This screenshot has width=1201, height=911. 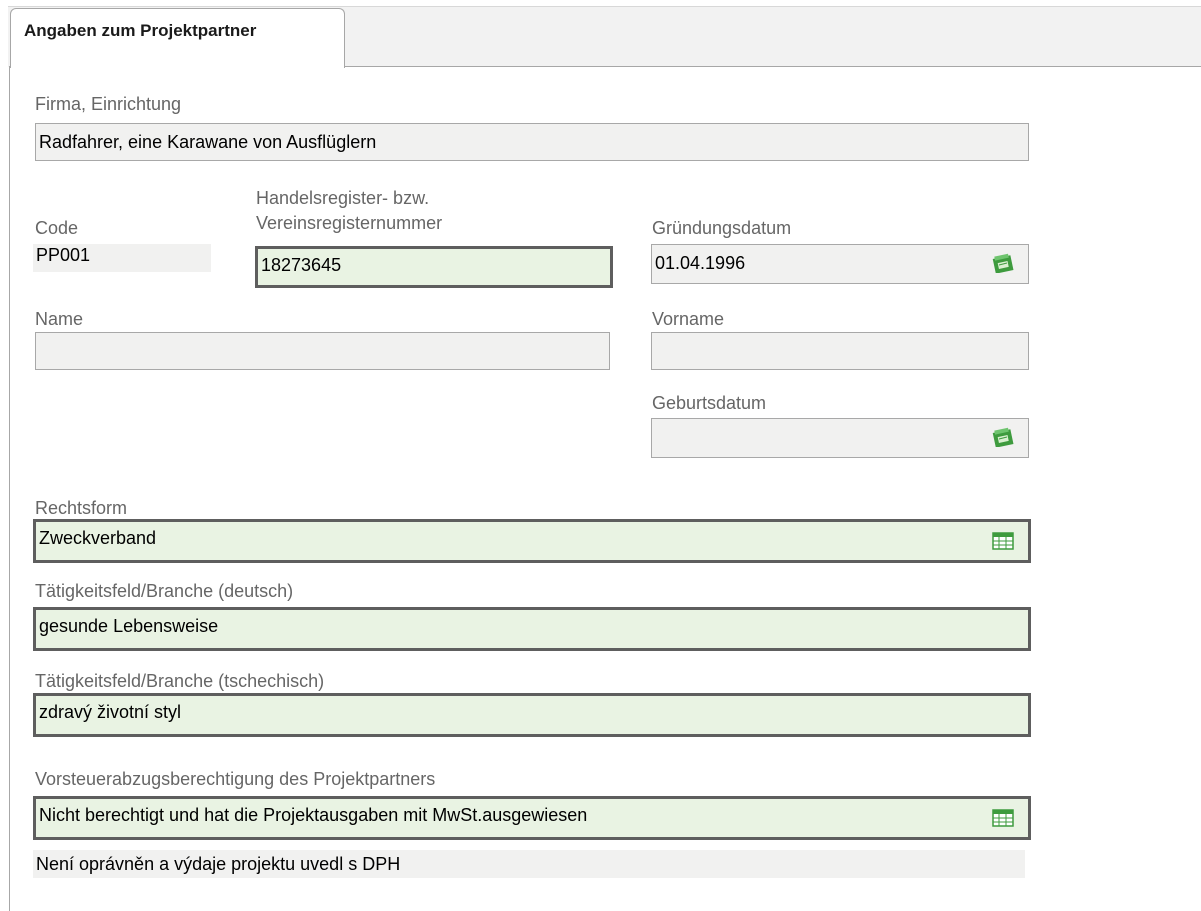 I want to click on taetigkeit-de-label: Tätigkeitsfeld/Branche (deutsch), so click(x=164, y=591).